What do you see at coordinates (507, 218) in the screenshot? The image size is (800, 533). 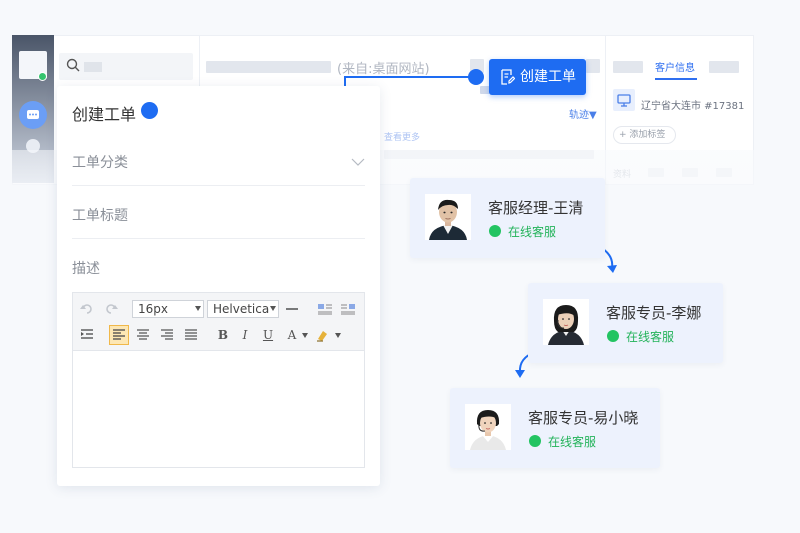 I see `agent-card: 客服经理-王清 在线客服` at bounding box center [507, 218].